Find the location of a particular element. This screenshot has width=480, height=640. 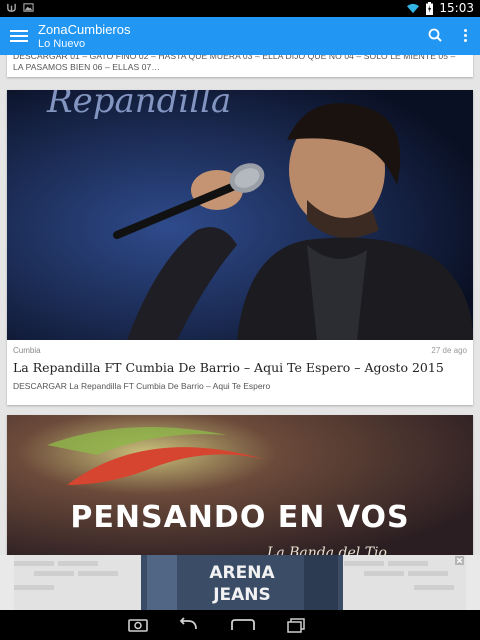

app-bar: ZonaCumbieros Lo Nuevo is located at coordinates (240, 36).